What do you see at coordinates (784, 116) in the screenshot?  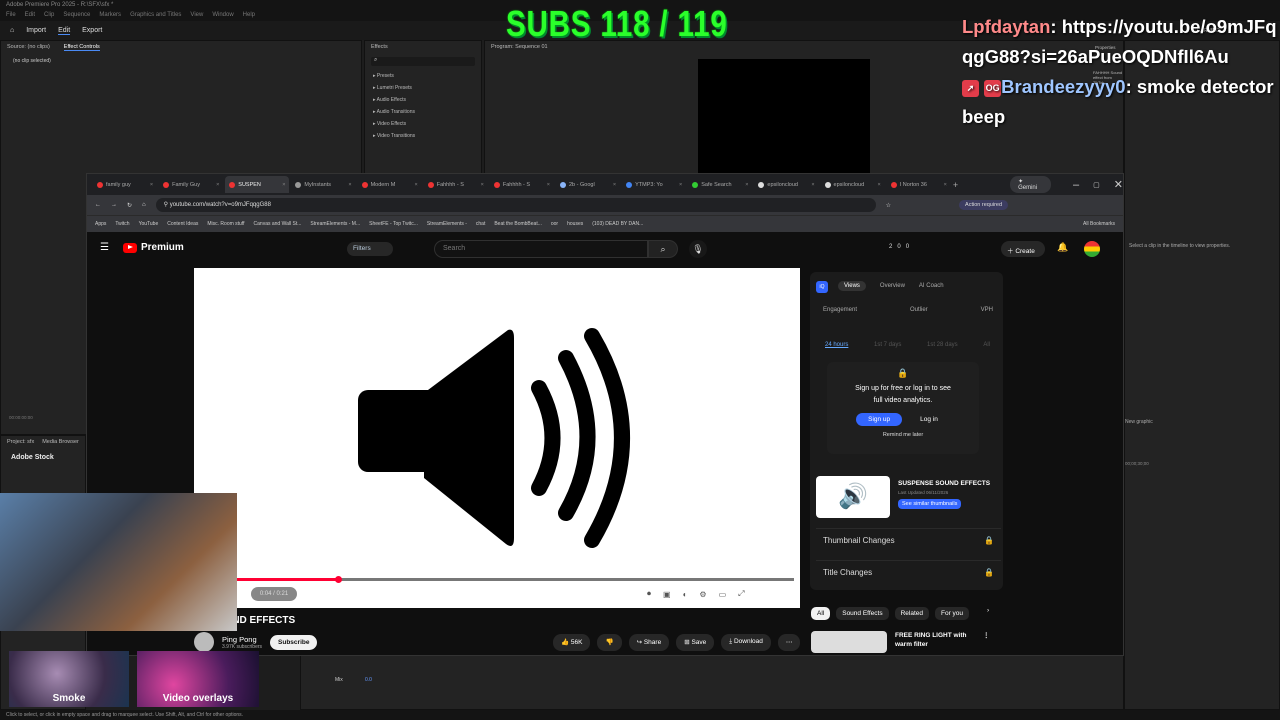 I see `program-monitor` at bounding box center [784, 116].